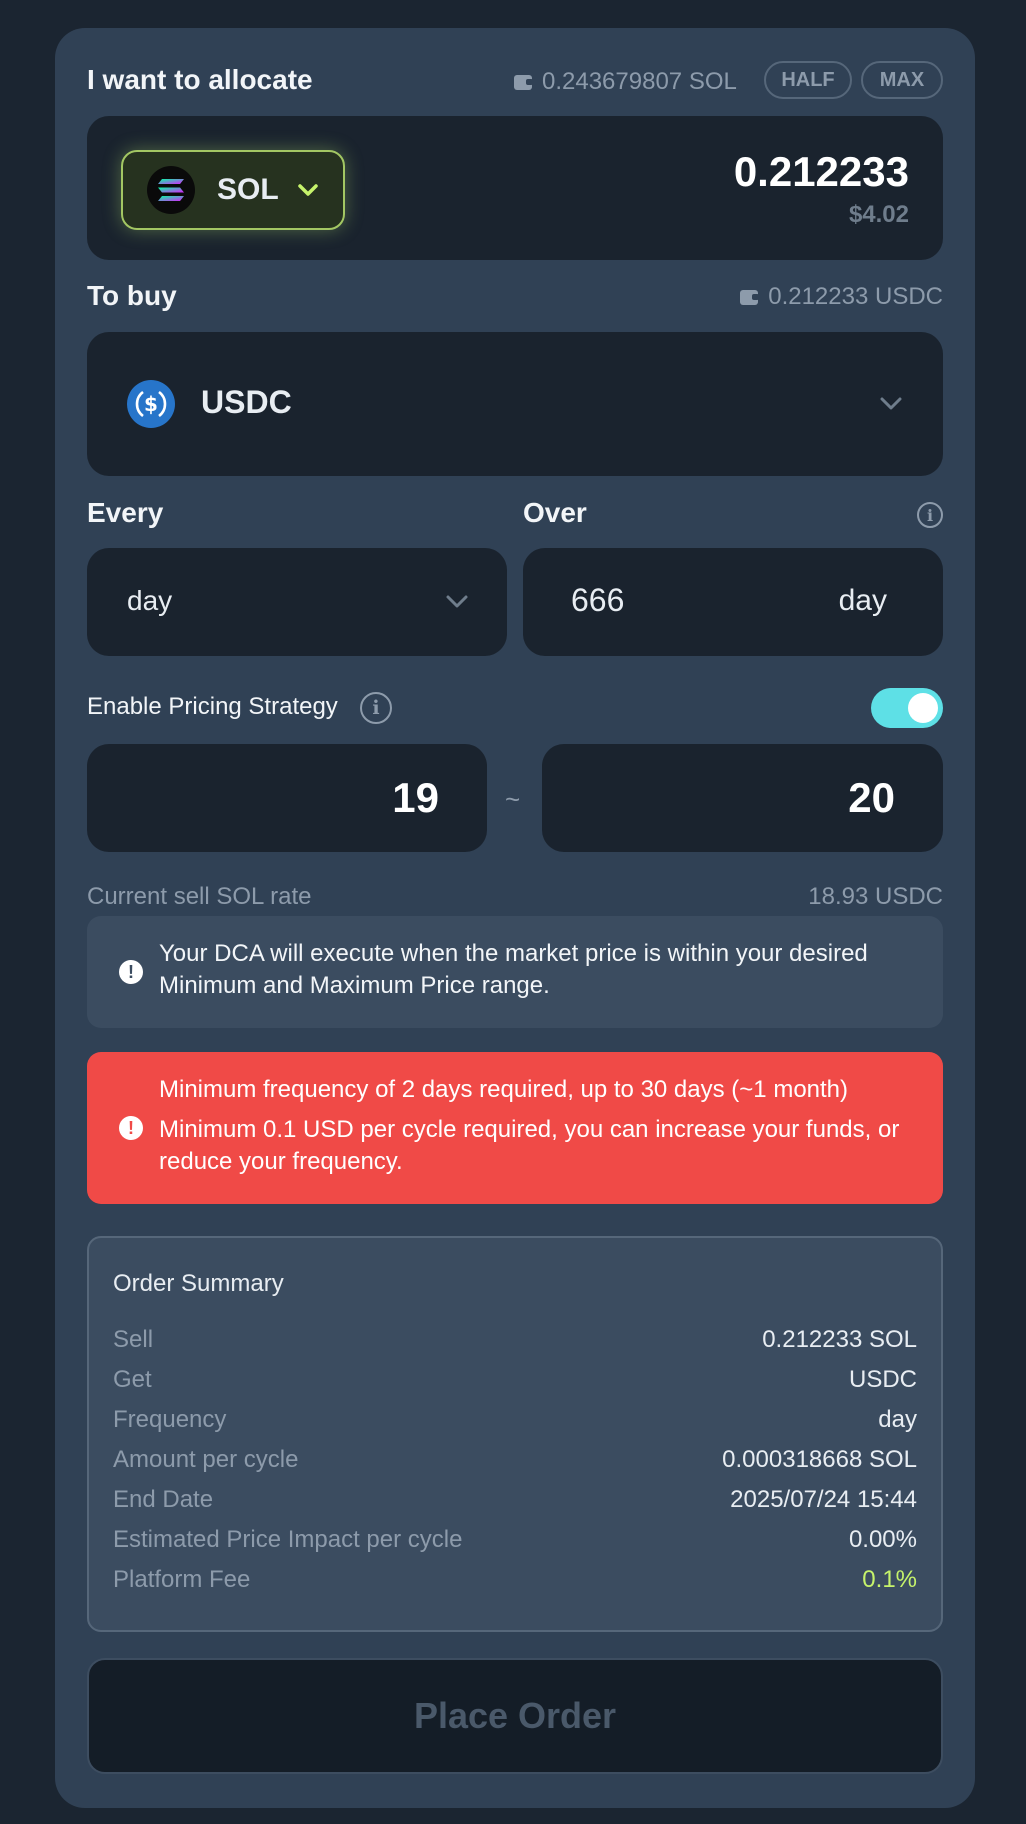 The height and width of the screenshot is (1824, 1026). Describe the element at coordinates (733, 602) in the screenshot. I see `duration-field: 666 day` at that location.